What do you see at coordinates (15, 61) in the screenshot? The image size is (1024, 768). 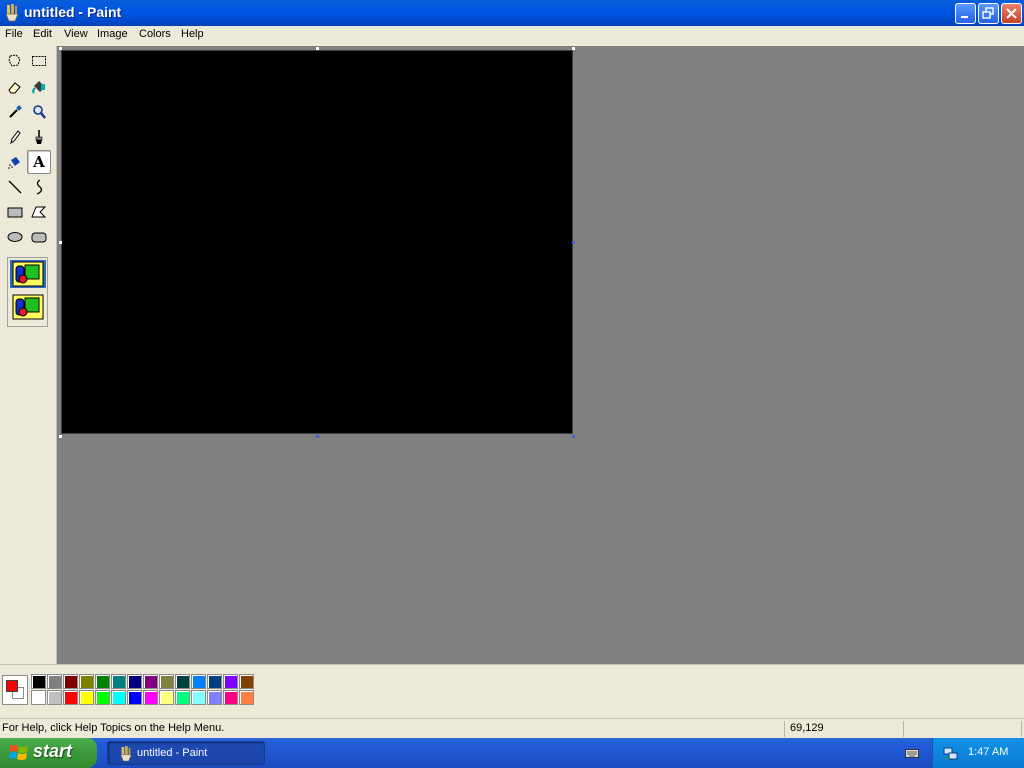 I see `free-form-select-tool` at bounding box center [15, 61].